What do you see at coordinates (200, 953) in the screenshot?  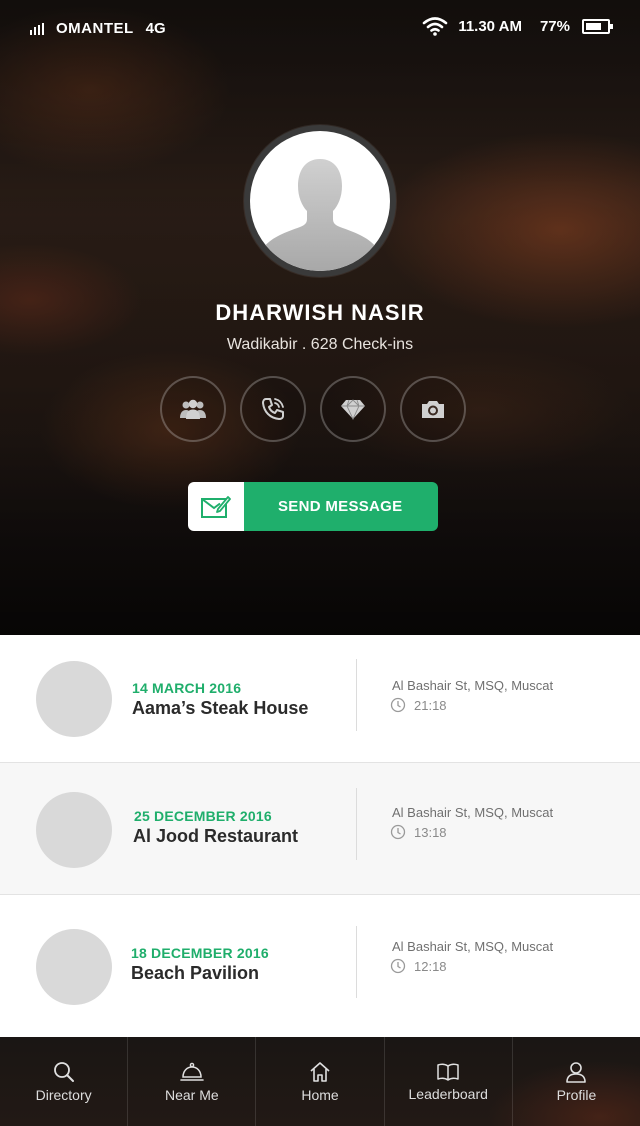 I see `checkin-date: 18 DECEMBER 2016` at bounding box center [200, 953].